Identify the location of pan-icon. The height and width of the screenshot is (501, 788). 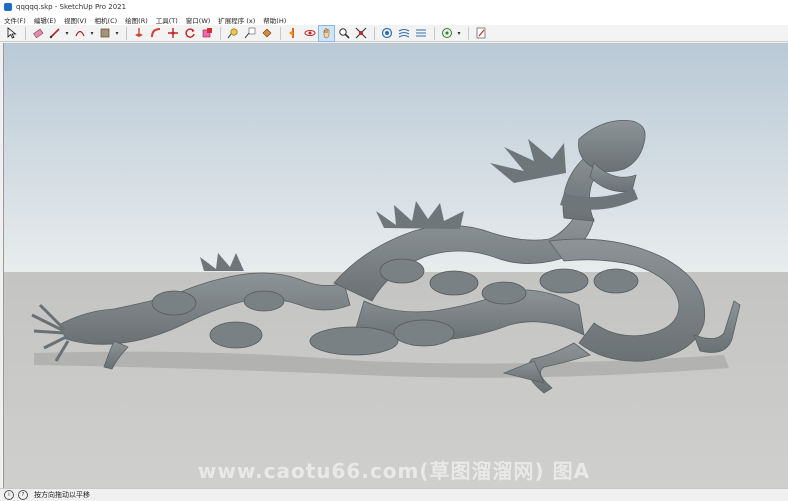
(326, 33).